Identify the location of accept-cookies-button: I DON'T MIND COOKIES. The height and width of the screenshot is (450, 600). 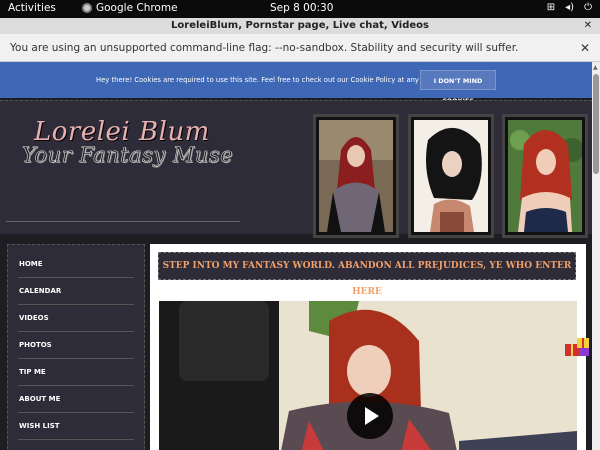
(458, 87).